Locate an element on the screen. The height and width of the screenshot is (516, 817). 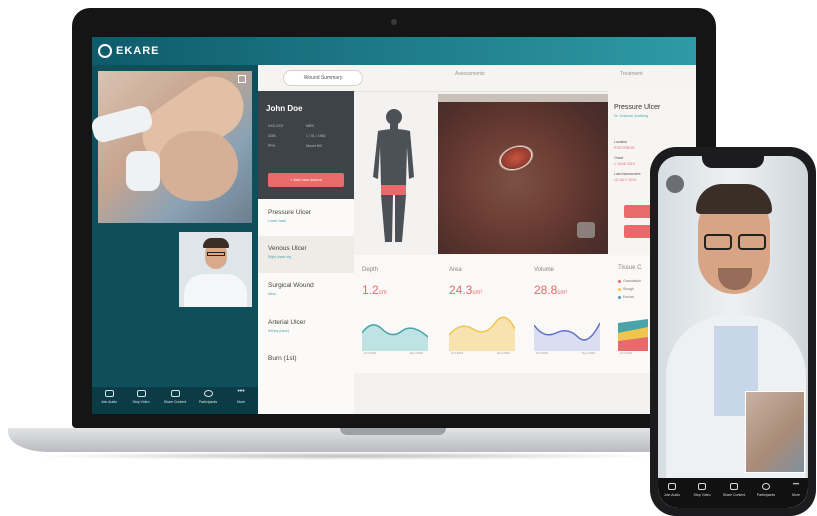
phone-more-label: More is located at coordinates (796, 495).